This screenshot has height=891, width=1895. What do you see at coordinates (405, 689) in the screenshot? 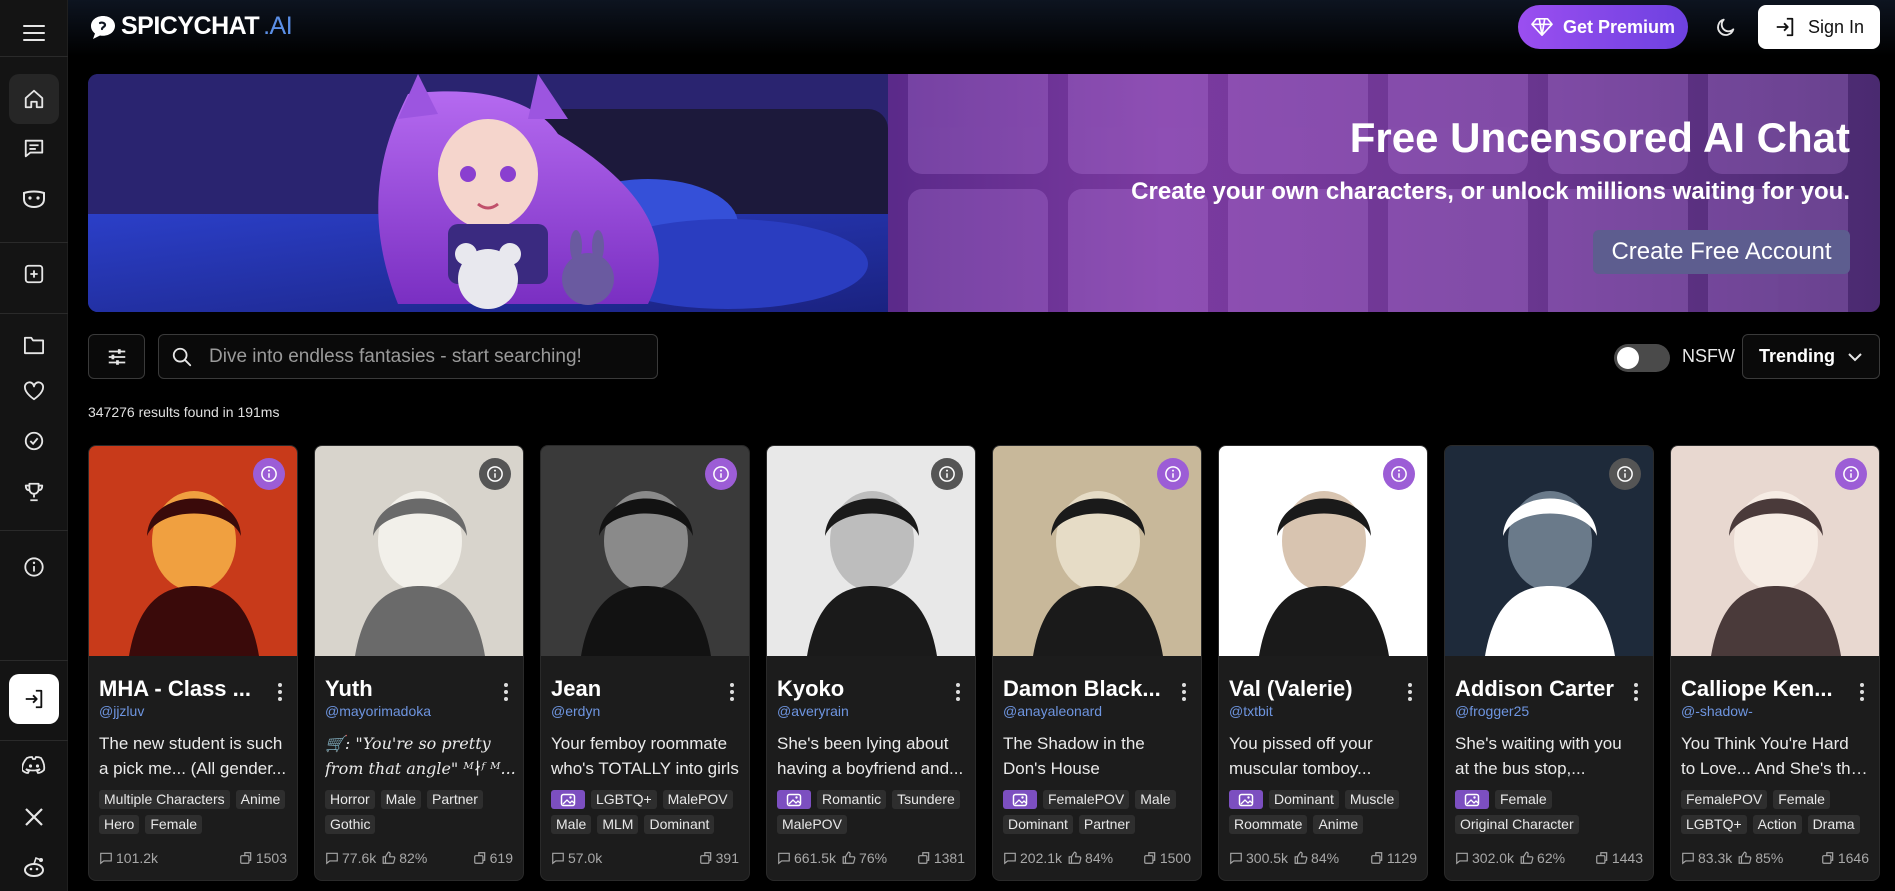
I see `character-name: Yuth` at bounding box center [405, 689].